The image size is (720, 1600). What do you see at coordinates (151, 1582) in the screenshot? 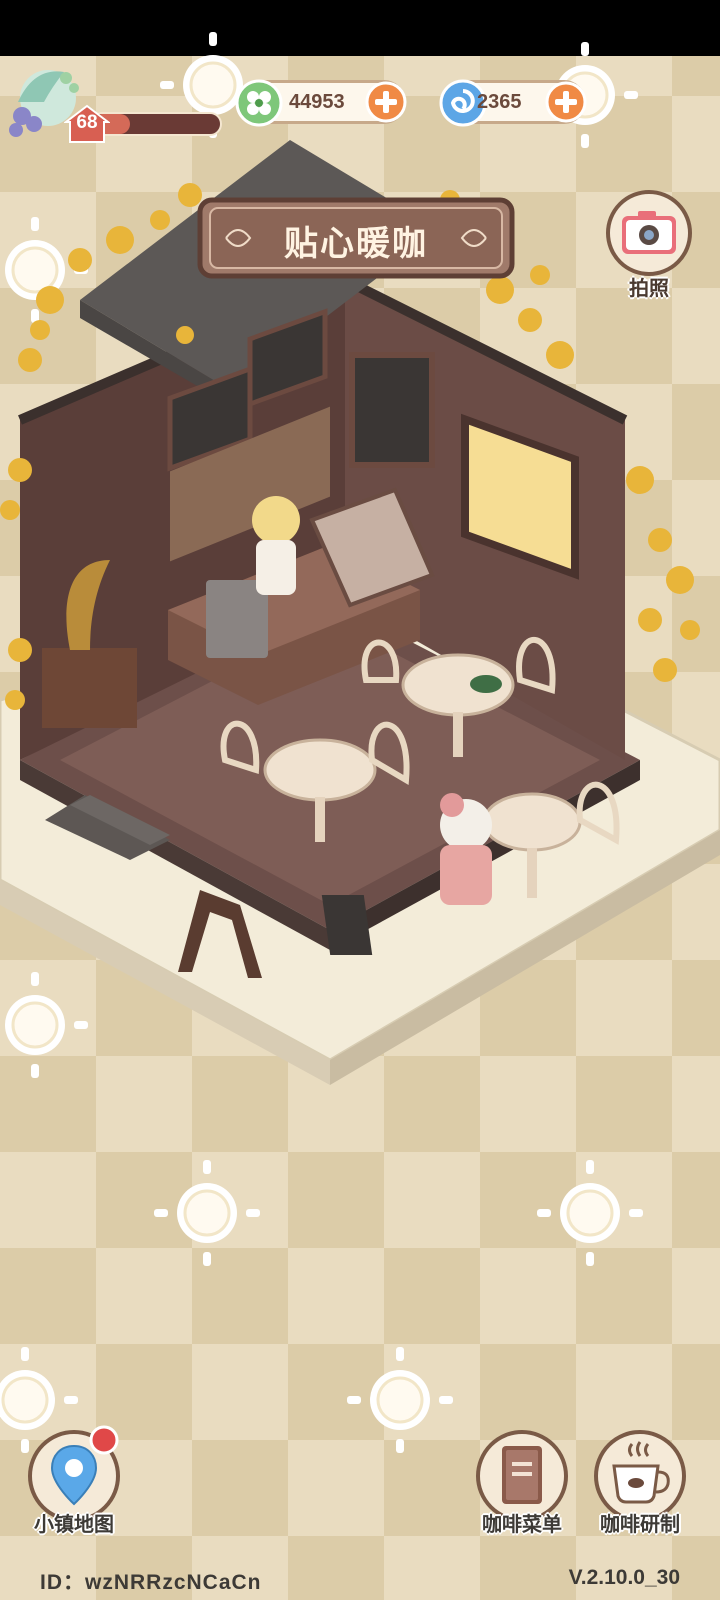
I see `player-id: ID：wzNRRzcNCaCn` at bounding box center [151, 1582].